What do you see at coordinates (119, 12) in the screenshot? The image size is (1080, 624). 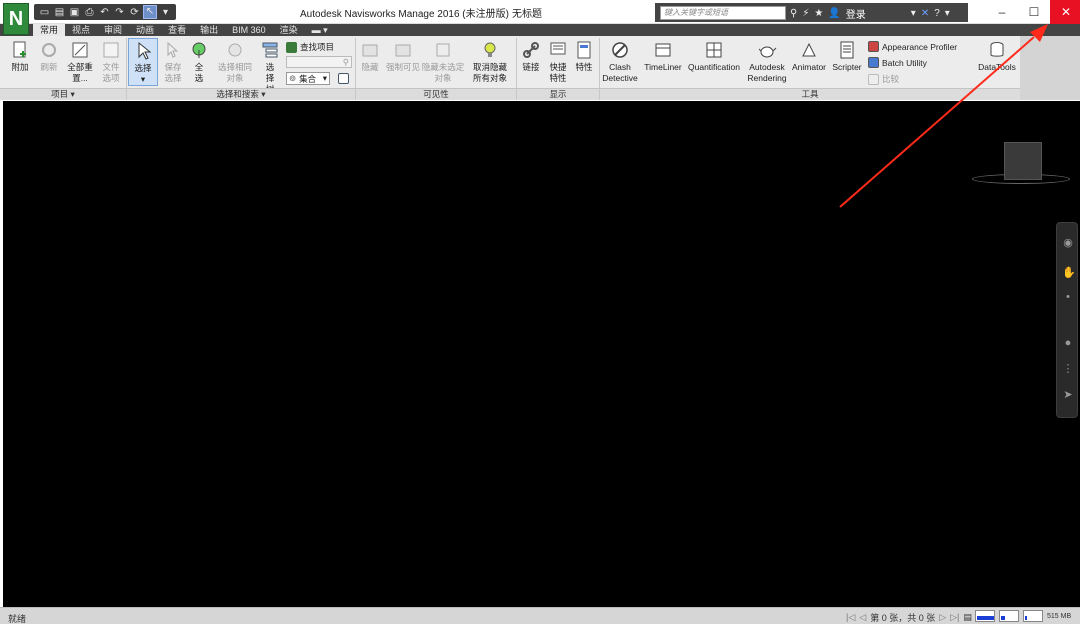 I see `redo-icon: ↷` at bounding box center [119, 12].